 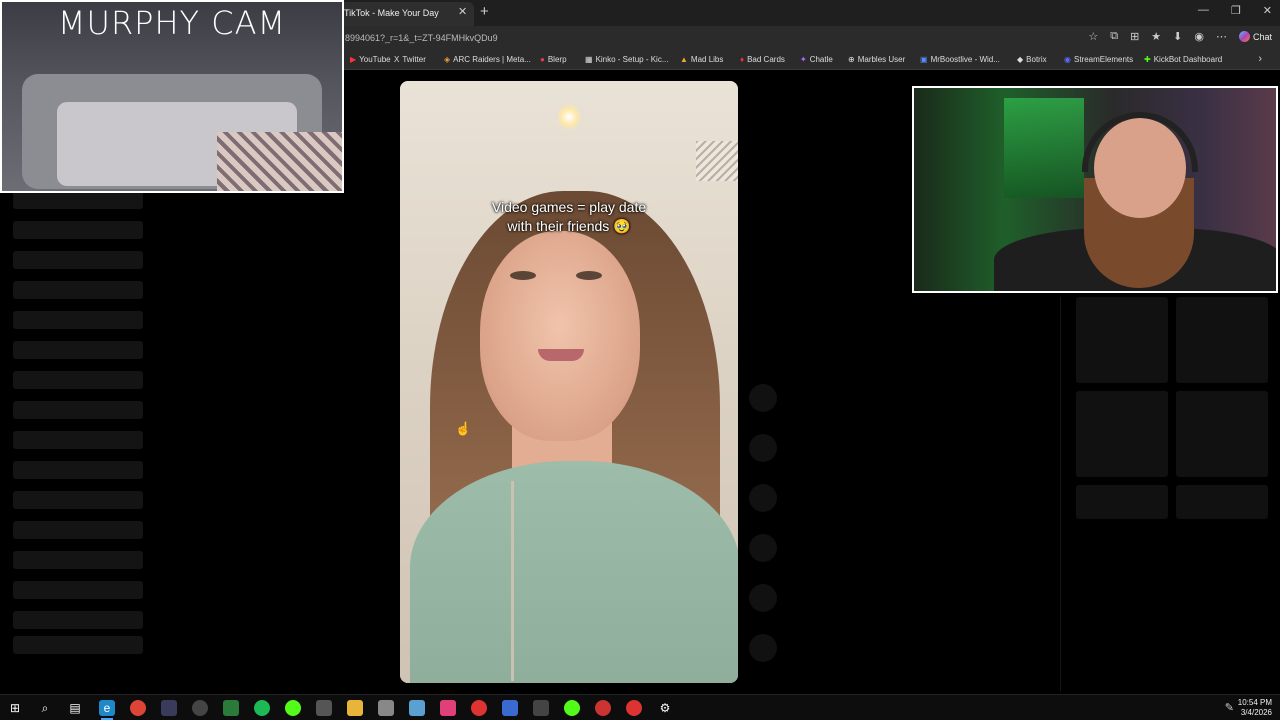 What do you see at coordinates (1060, 494) in the screenshot?
I see `panel-divider` at bounding box center [1060, 494].